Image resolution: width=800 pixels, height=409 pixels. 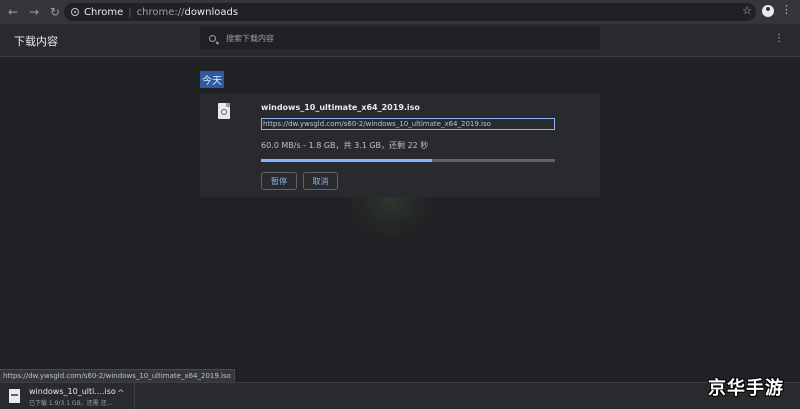 What do you see at coordinates (279, 181) in the screenshot?
I see `pause-button: 暂停` at bounding box center [279, 181].